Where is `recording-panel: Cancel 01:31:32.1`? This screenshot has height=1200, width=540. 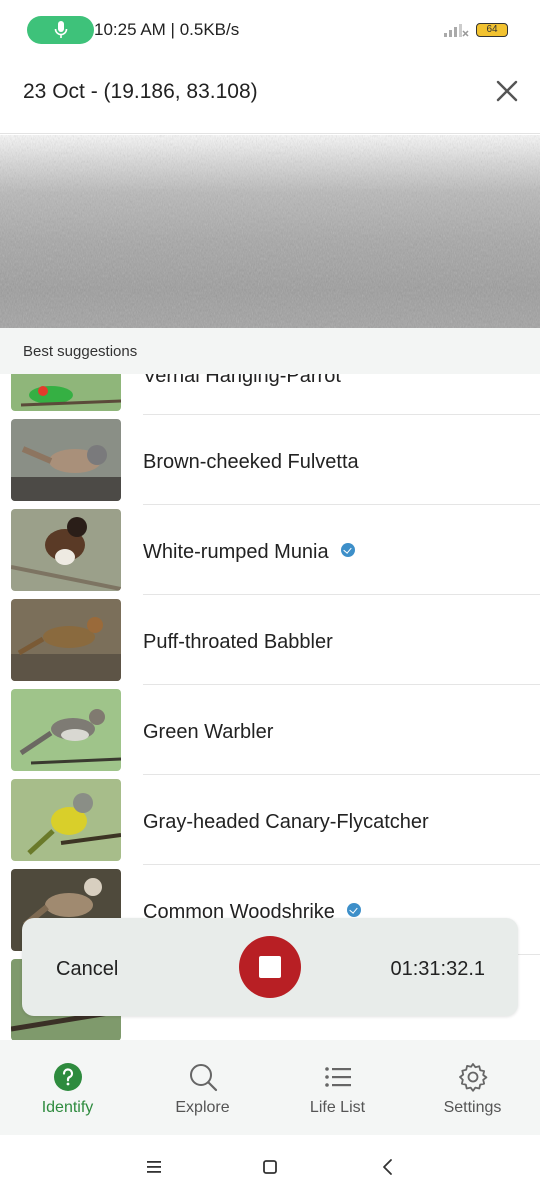
recording-panel: Cancel 01:31:32.1 is located at coordinates (270, 967).